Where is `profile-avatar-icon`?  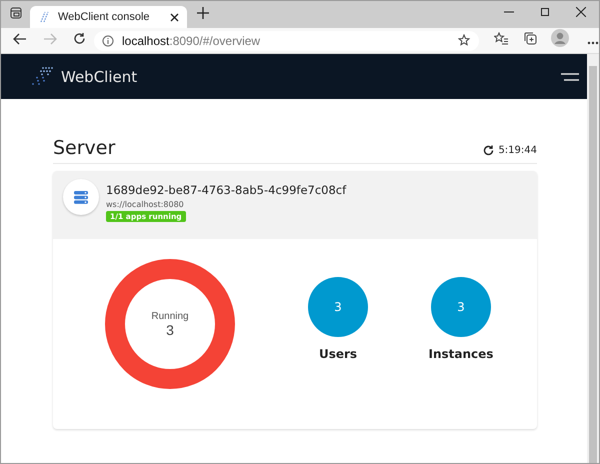
profile-avatar-icon is located at coordinates (560, 38).